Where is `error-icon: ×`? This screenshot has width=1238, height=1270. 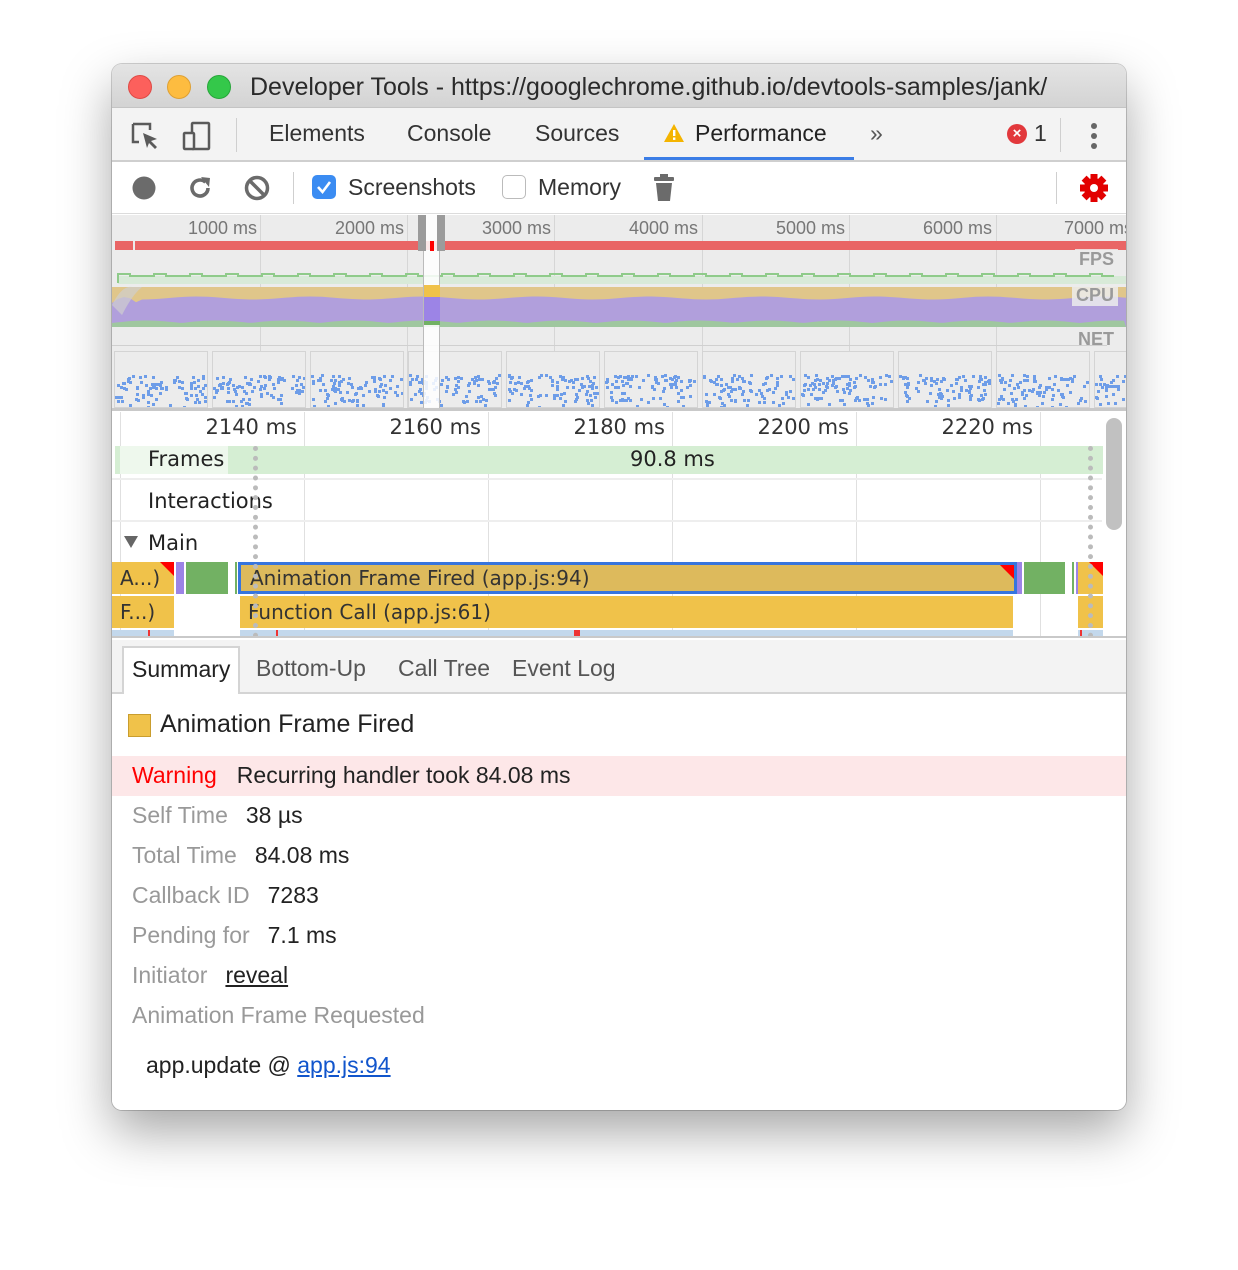 error-icon: × is located at coordinates (1017, 134).